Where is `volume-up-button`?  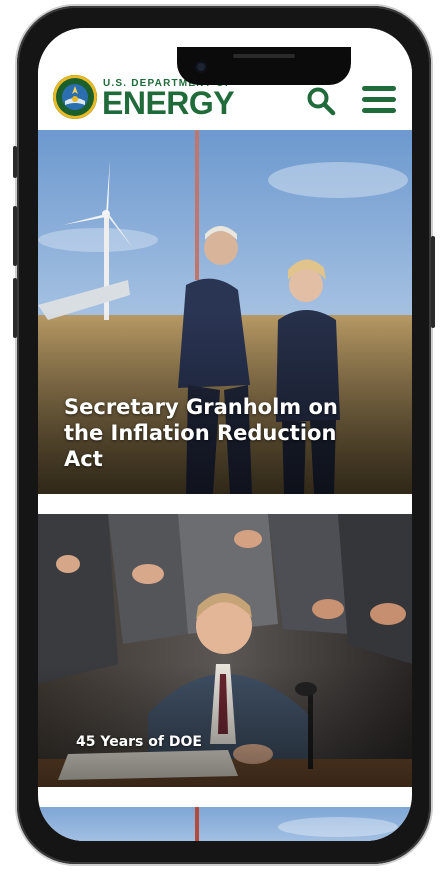
volume-up-button is located at coordinates (15, 236).